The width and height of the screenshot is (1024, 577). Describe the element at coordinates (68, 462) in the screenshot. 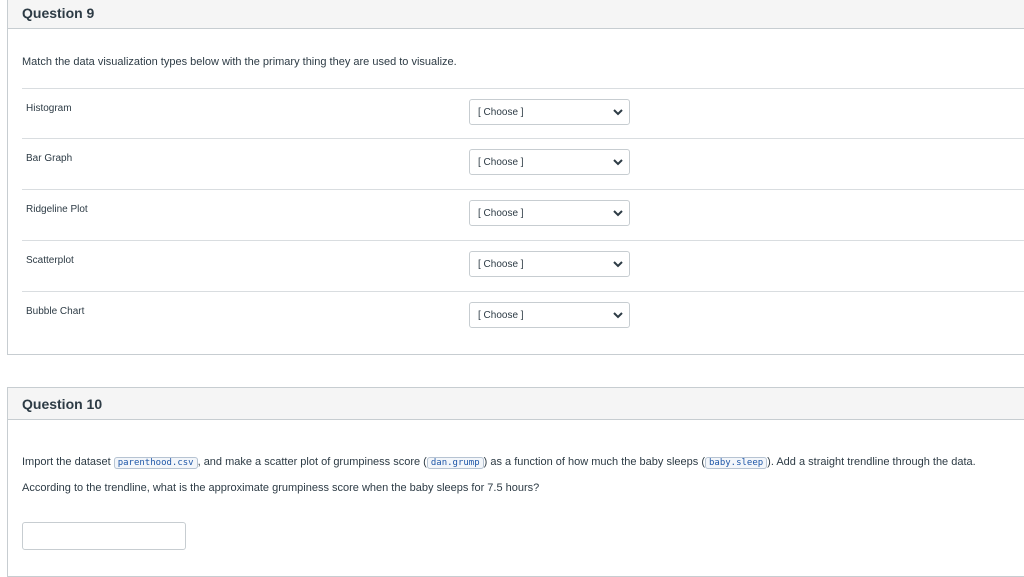

I see `instruction-text: Import the dataset` at that location.